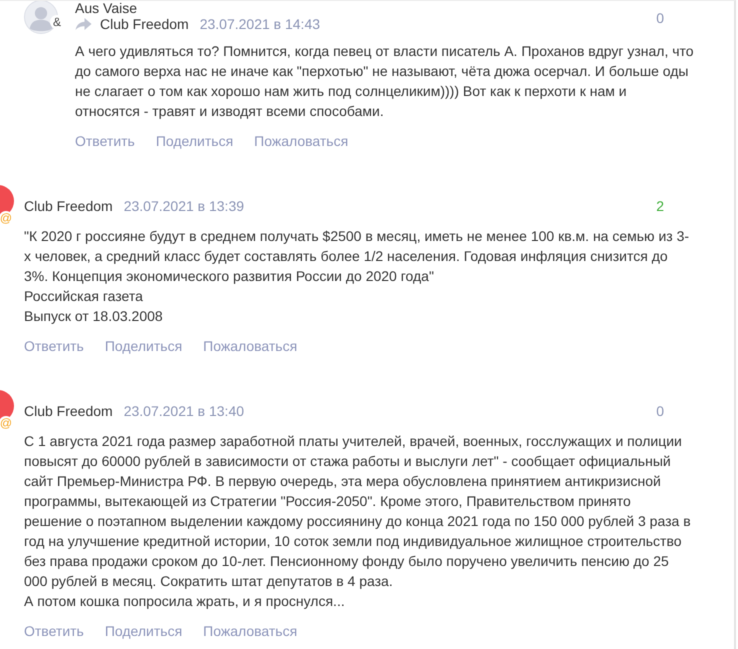 The width and height of the screenshot is (738, 649). I want to click on comment-date: 23.07.2021 в 14:43, so click(260, 24).